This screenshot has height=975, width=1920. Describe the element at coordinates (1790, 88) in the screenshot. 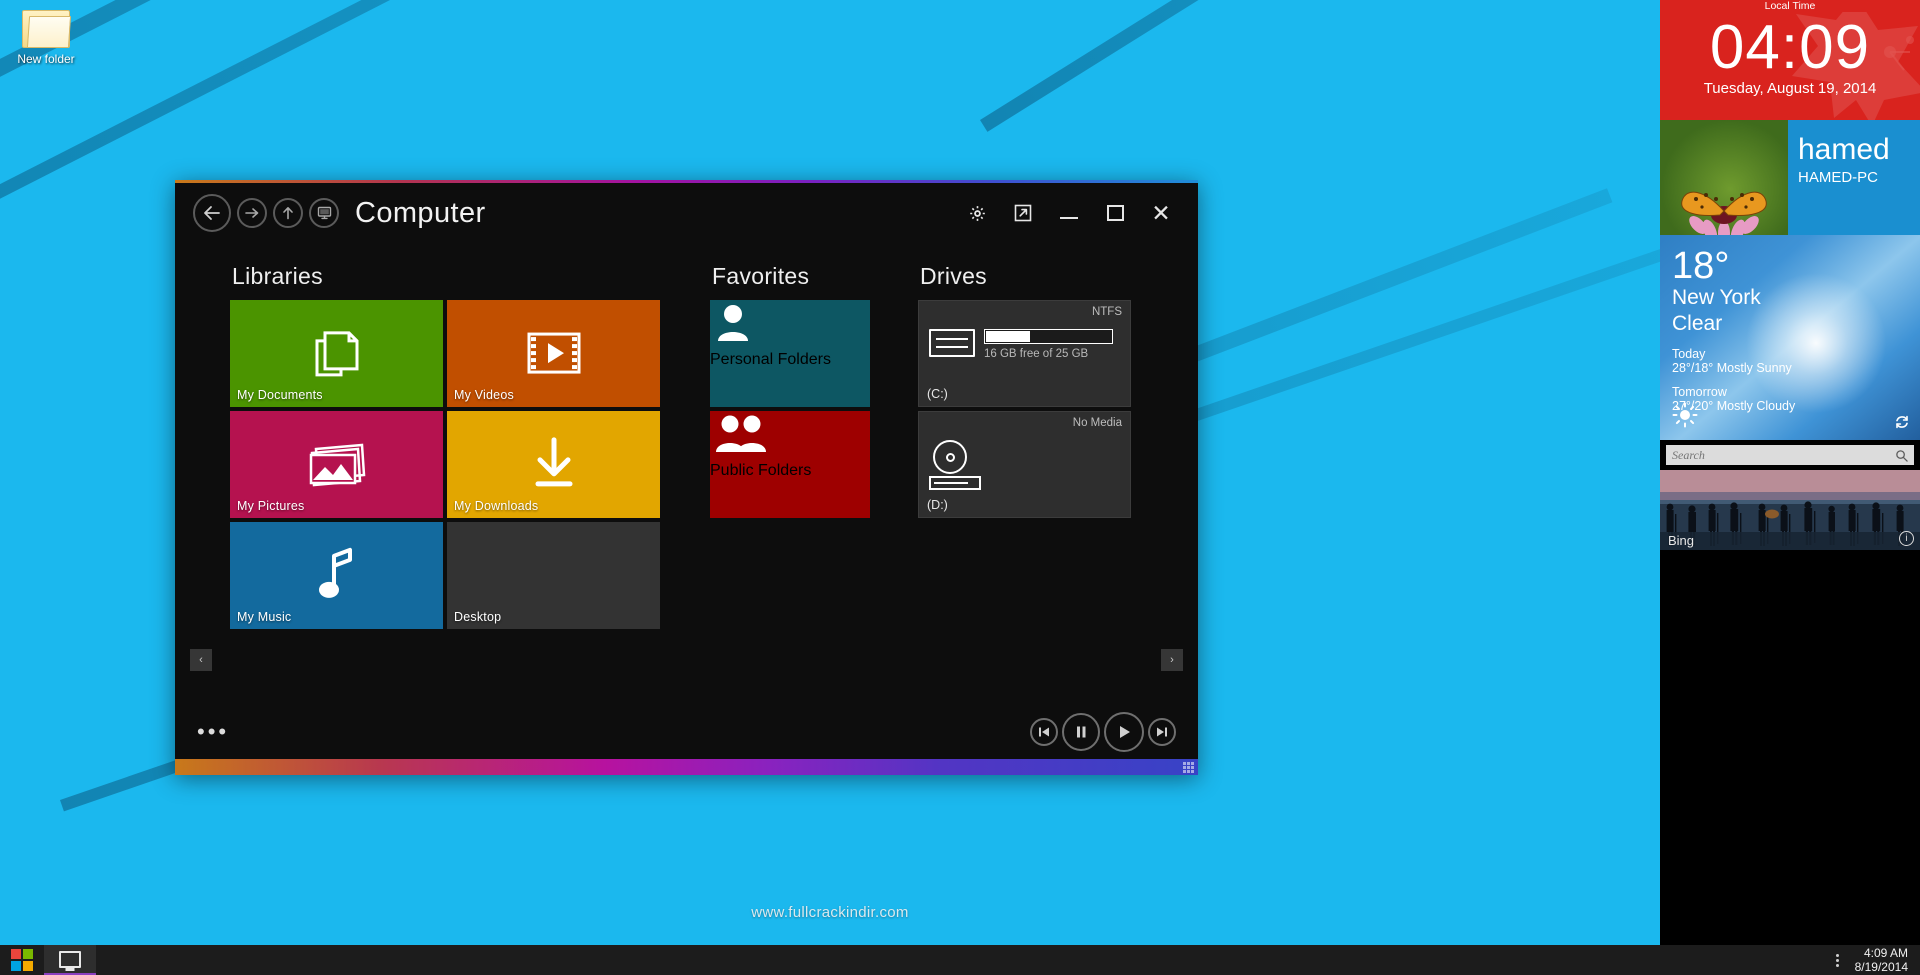

I see `clock-date: Tuesday, August 19, 2014` at that location.